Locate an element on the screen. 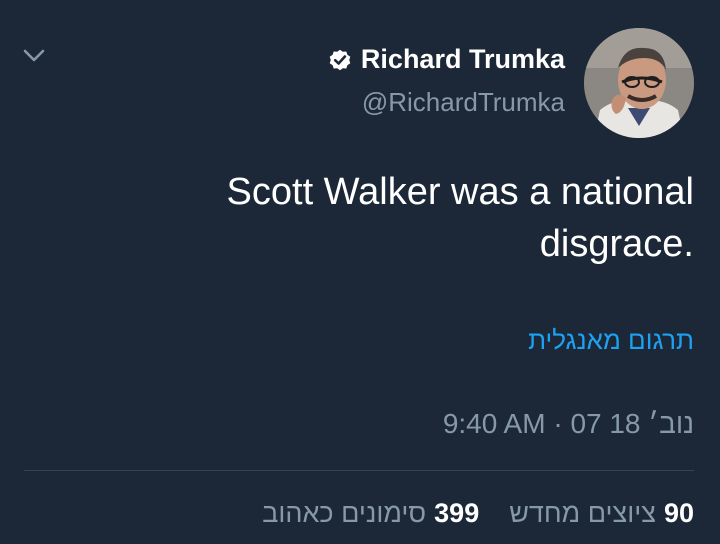  retweets-stat: 90 ציוצים מחדש is located at coordinates (601, 513).